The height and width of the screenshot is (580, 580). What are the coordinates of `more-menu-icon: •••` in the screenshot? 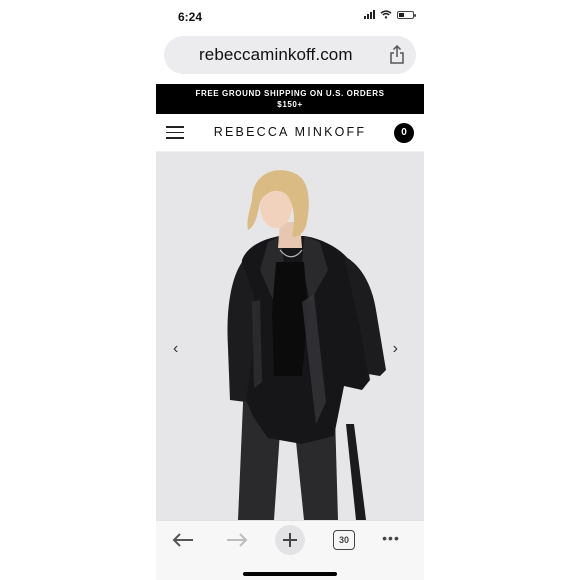 It's located at (391, 538).